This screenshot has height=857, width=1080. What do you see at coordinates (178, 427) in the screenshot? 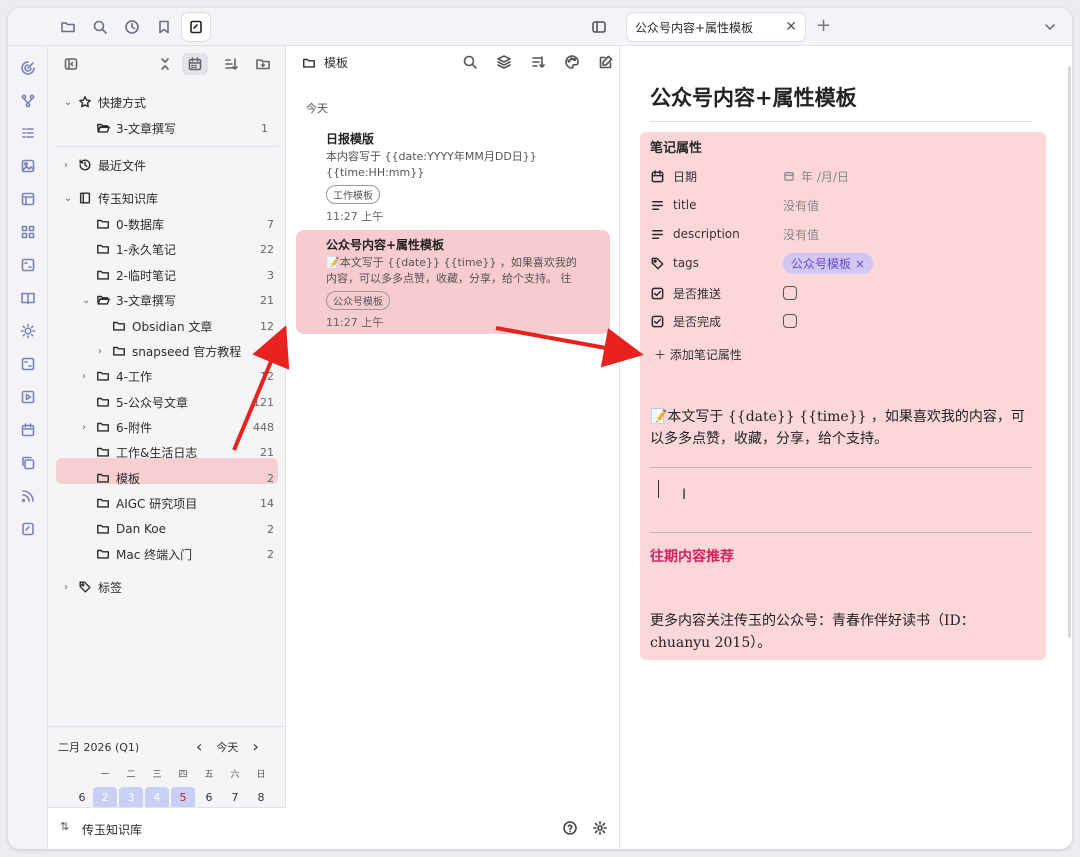
I see `folder-item: › 6-附件 448` at bounding box center [178, 427].